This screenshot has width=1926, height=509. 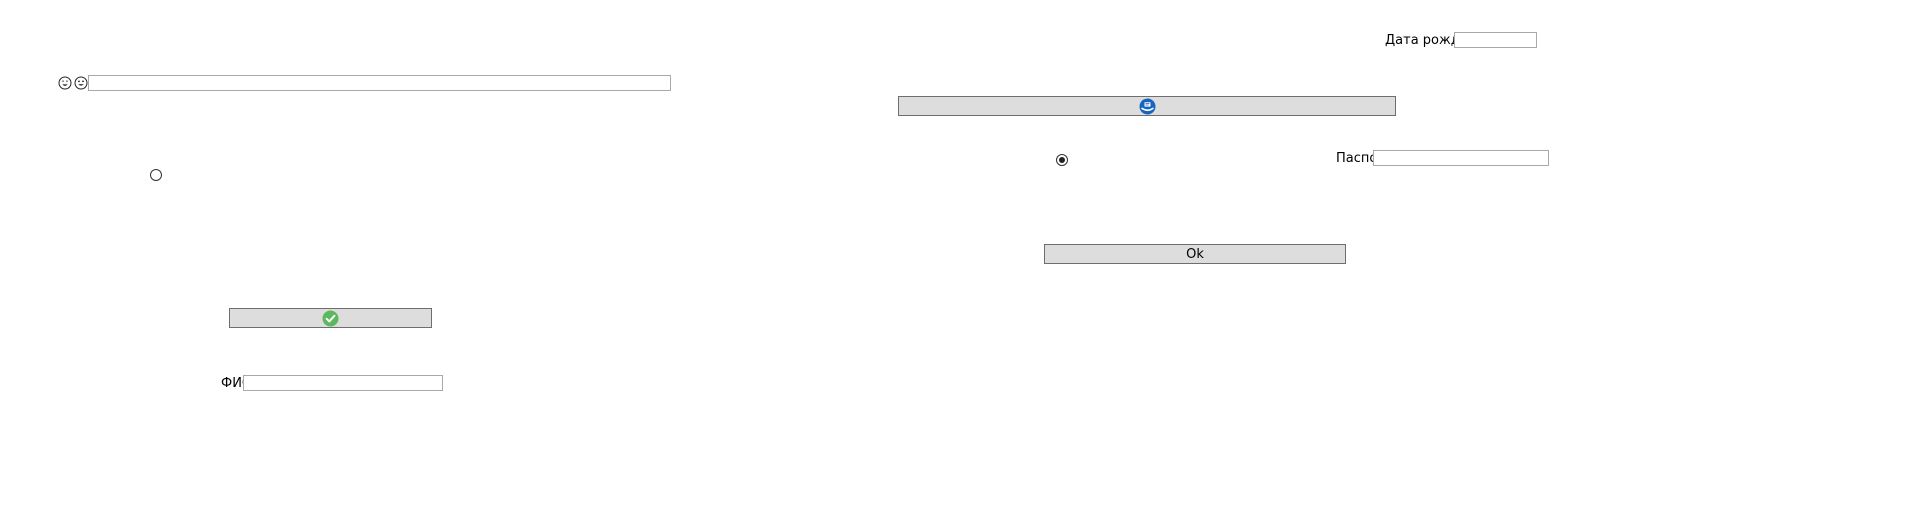 I want to click on passport-input, so click(x=1461, y=158).